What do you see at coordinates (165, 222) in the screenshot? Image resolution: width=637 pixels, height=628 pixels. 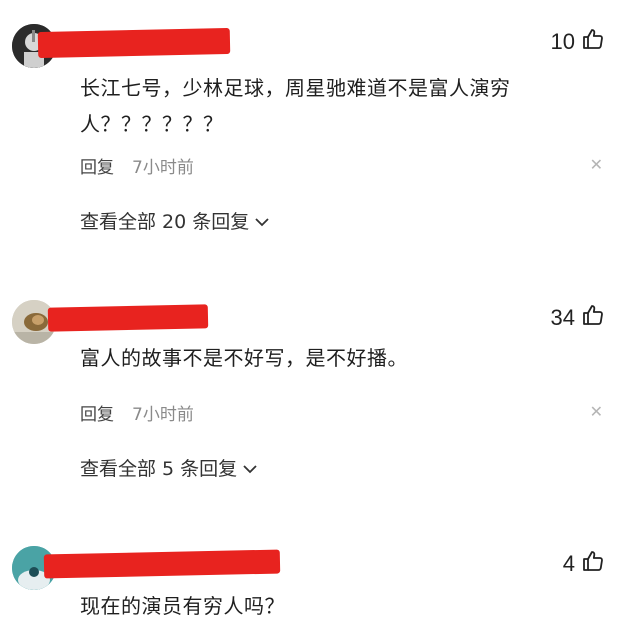 I see `view-all-label: 查看全部 20 条回复` at bounding box center [165, 222].